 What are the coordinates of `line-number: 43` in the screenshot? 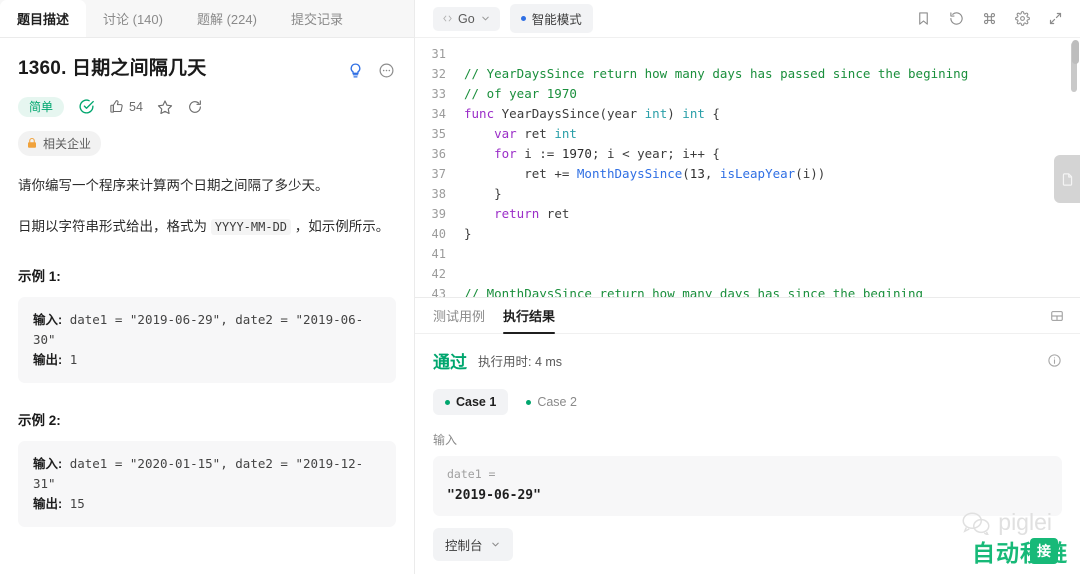 It's located at (438, 292).